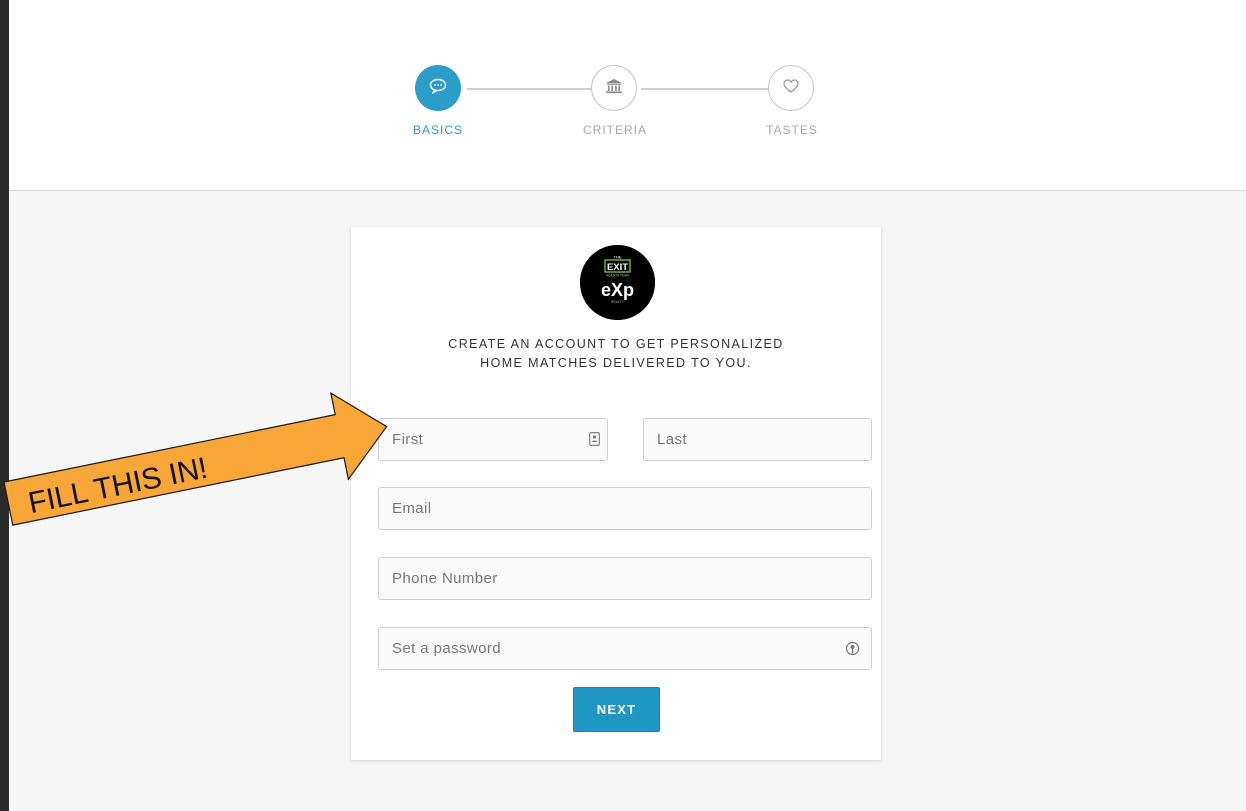  Describe the element at coordinates (625, 508) in the screenshot. I see `email-input` at that location.